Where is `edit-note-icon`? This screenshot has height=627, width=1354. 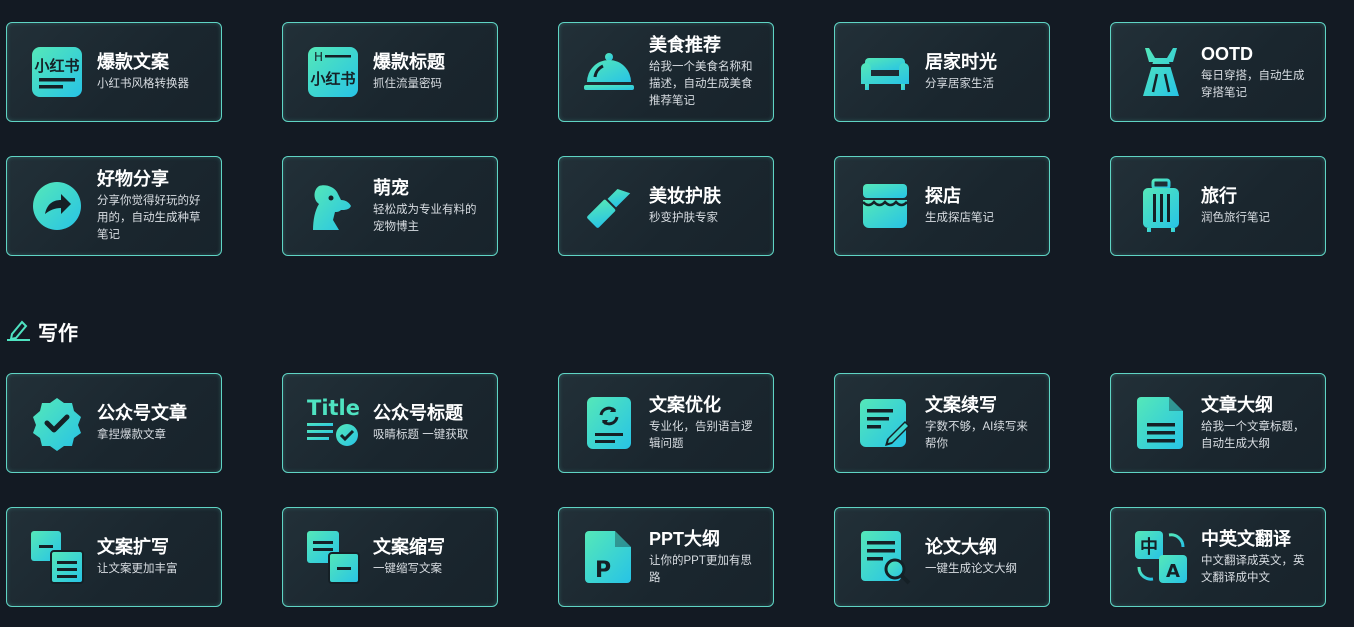 edit-note-icon is located at coordinates (885, 423).